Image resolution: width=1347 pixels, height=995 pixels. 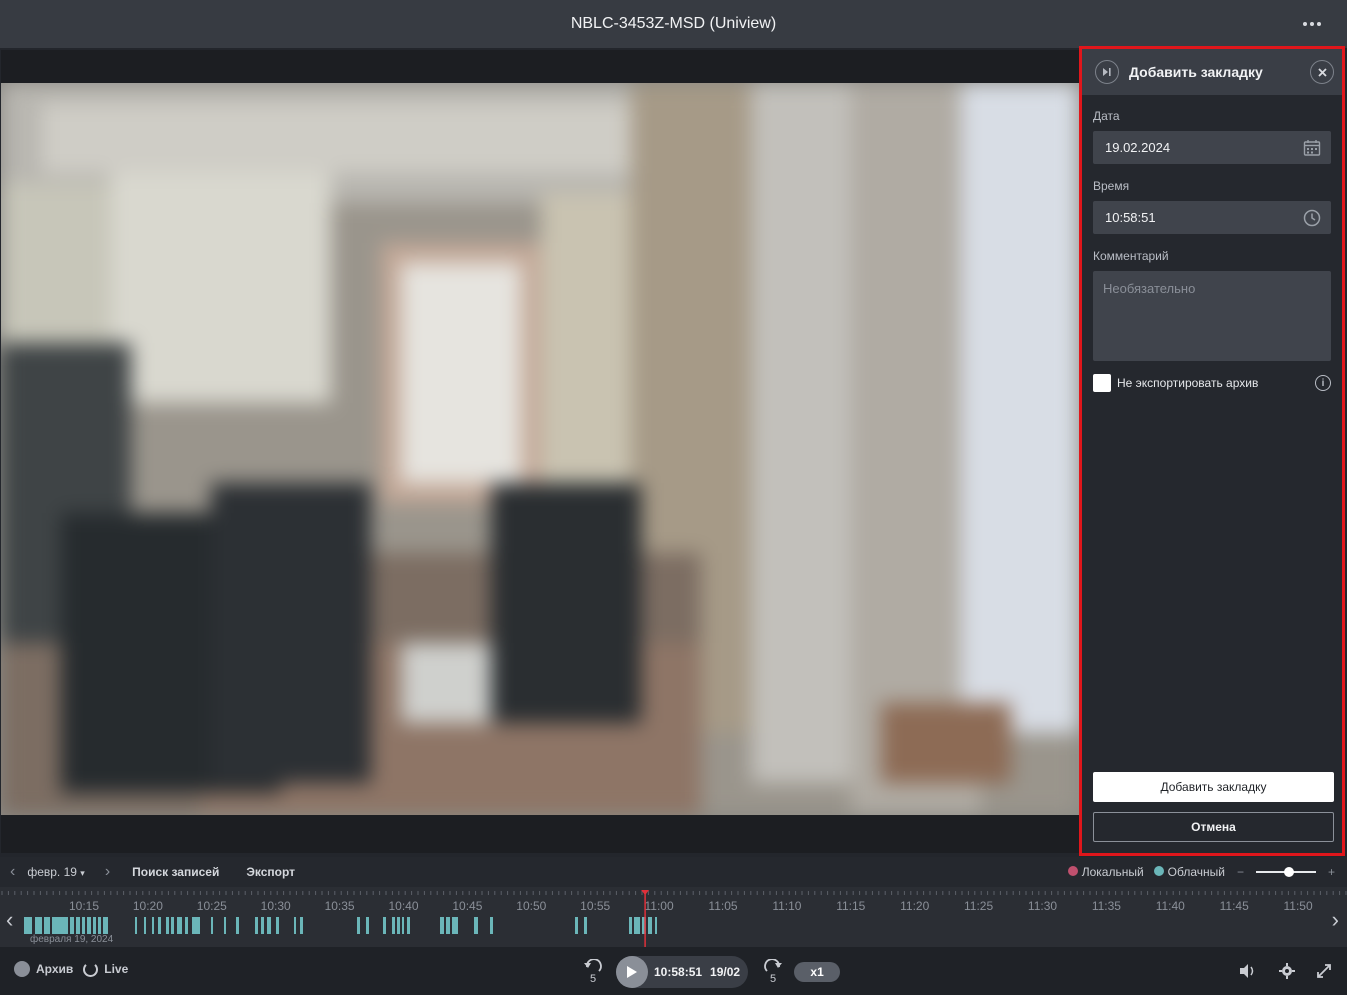 What do you see at coordinates (1324, 971) in the screenshot?
I see `fullscreen-icon` at bounding box center [1324, 971].